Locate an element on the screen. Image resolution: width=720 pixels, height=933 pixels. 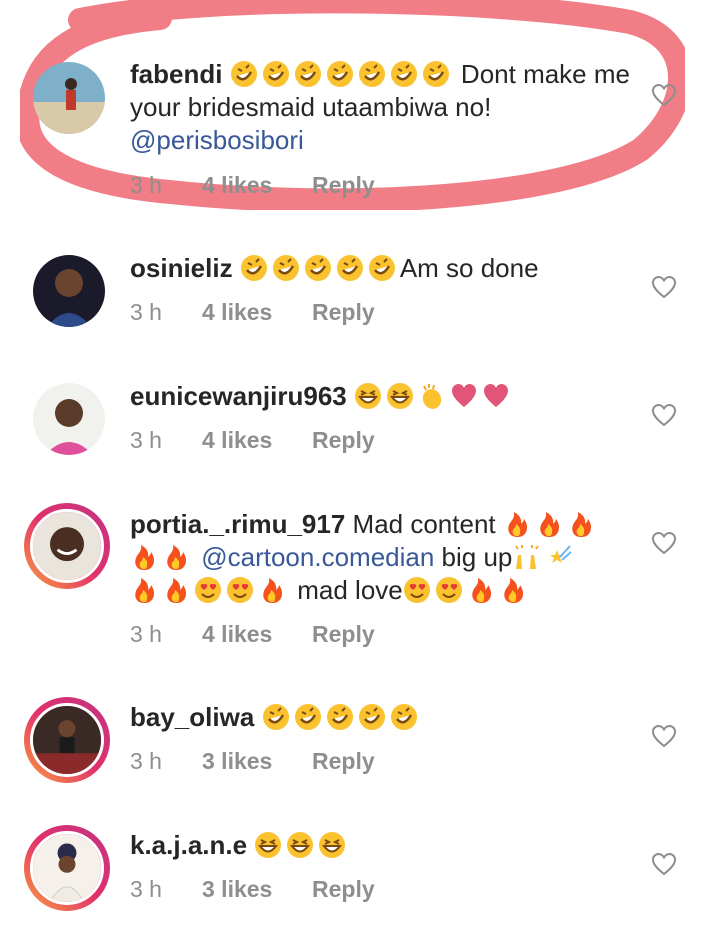
comment-text: osinieliz Am so done is located at coordinates (380, 268).